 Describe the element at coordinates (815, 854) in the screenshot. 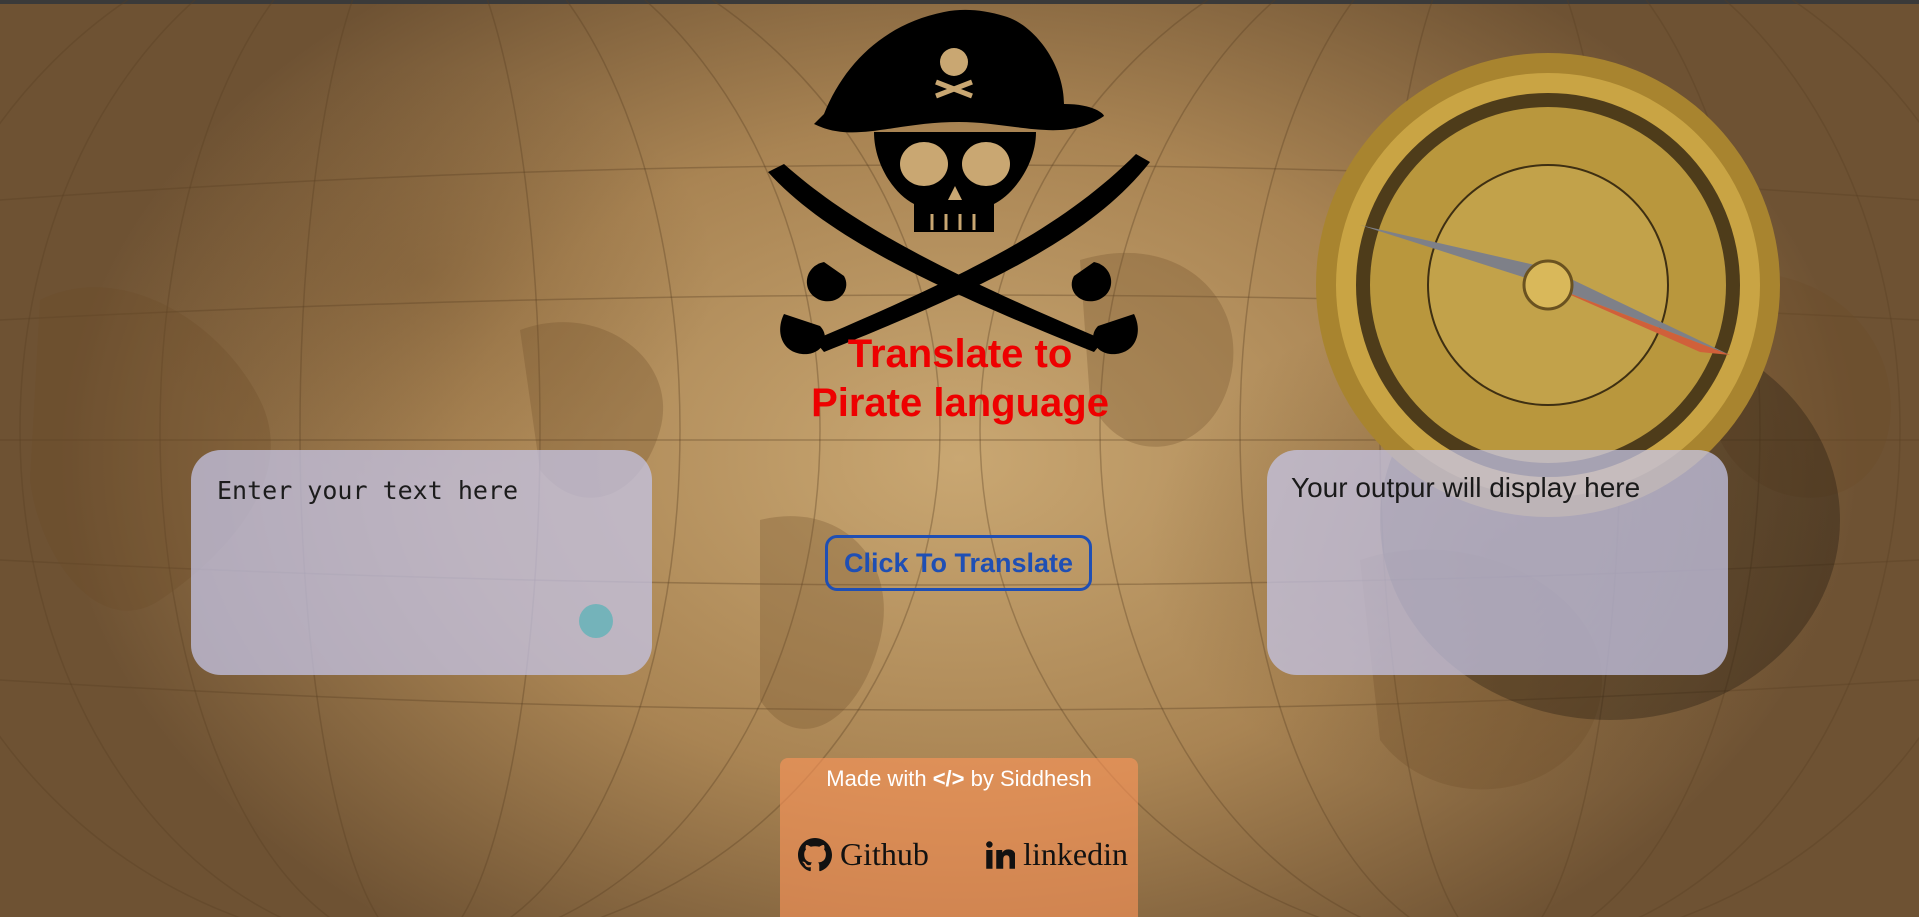

I see `github-icon` at that location.